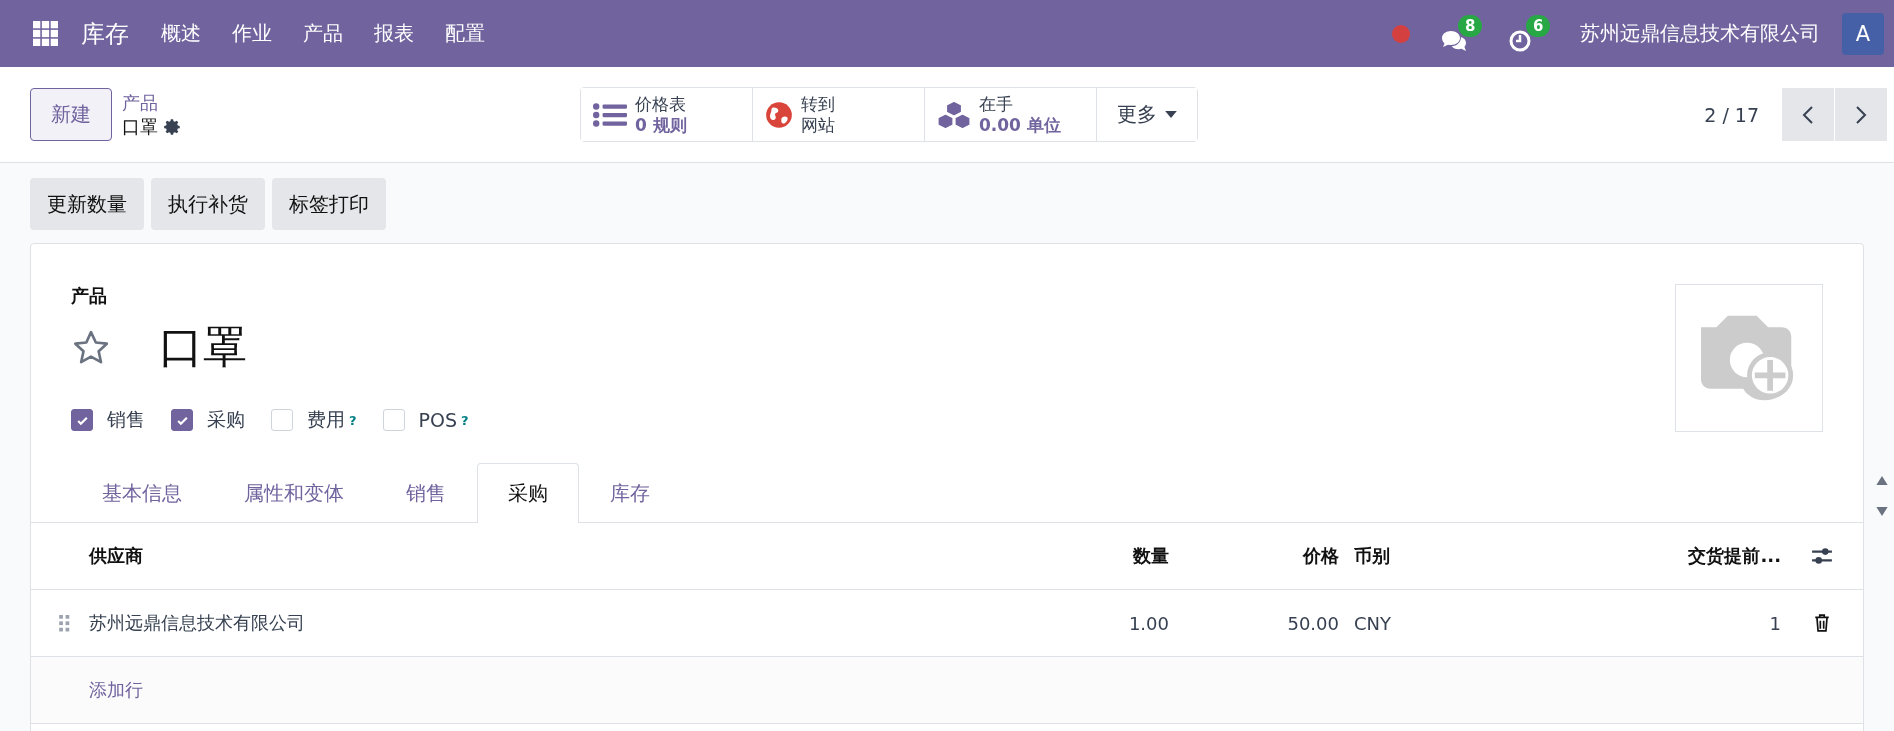  What do you see at coordinates (1148, 623) in the screenshot?
I see `table-cell: 1.00` at bounding box center [1148, 623].